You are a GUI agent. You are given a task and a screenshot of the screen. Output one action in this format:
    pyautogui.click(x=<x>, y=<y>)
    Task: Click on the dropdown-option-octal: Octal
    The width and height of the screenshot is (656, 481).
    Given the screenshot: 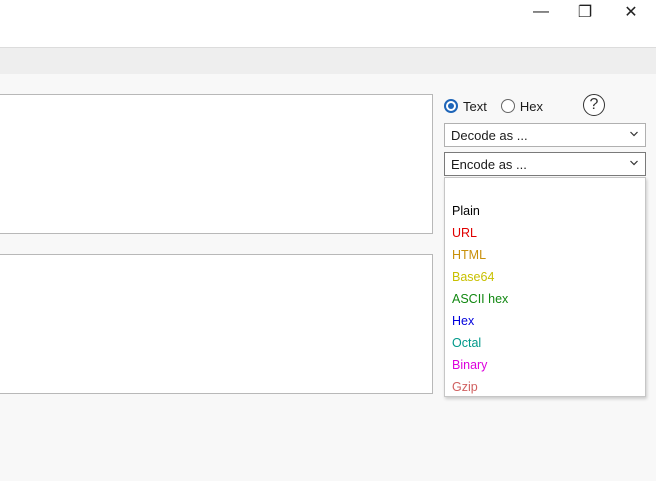 What is the action you would take?
    pyautogui.click(x=466, y=343)
    